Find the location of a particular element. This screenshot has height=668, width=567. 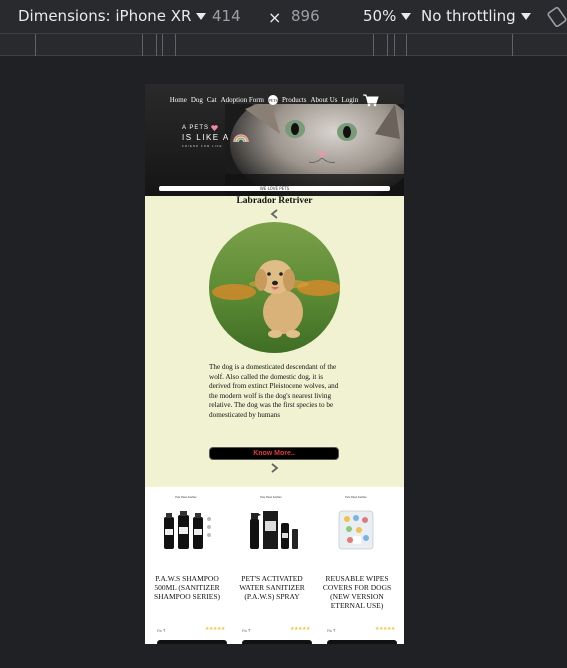

puppy-photo is located at coordinates (274, 287).